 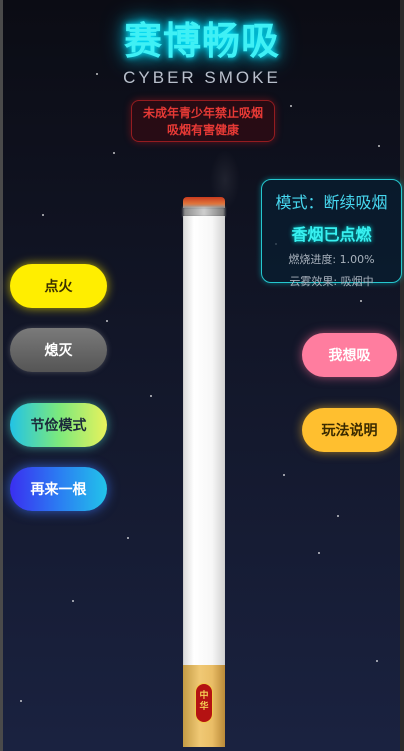 I want to click on cigarette-paper, so click(x=204, y=440).